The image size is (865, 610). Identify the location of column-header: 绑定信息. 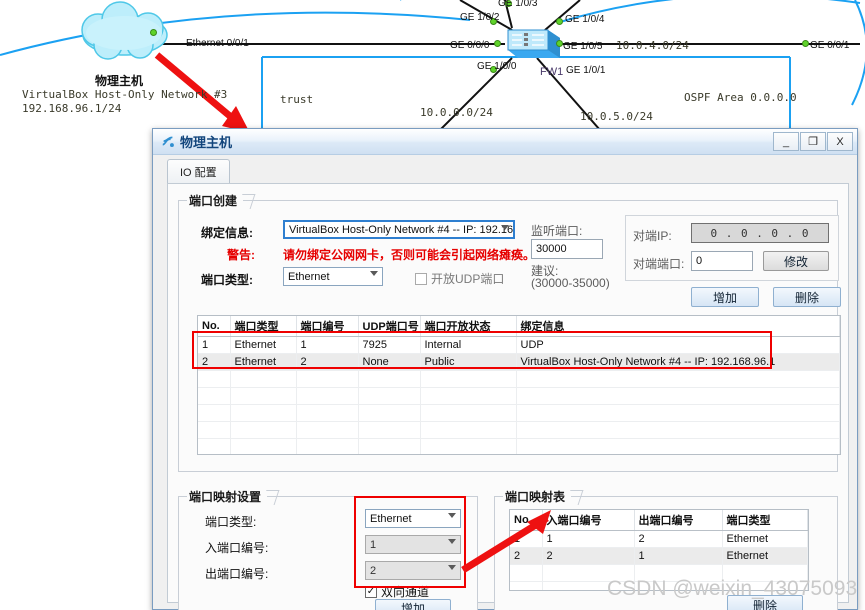
(678, 326).